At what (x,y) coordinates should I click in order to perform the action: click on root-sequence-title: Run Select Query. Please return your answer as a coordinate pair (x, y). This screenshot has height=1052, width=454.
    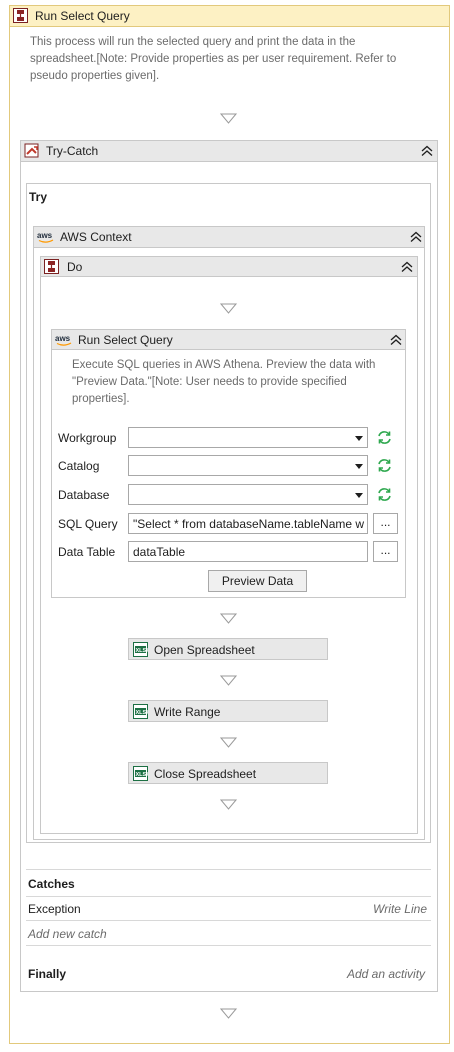
    Looking at the image, I should click on (82, 16).